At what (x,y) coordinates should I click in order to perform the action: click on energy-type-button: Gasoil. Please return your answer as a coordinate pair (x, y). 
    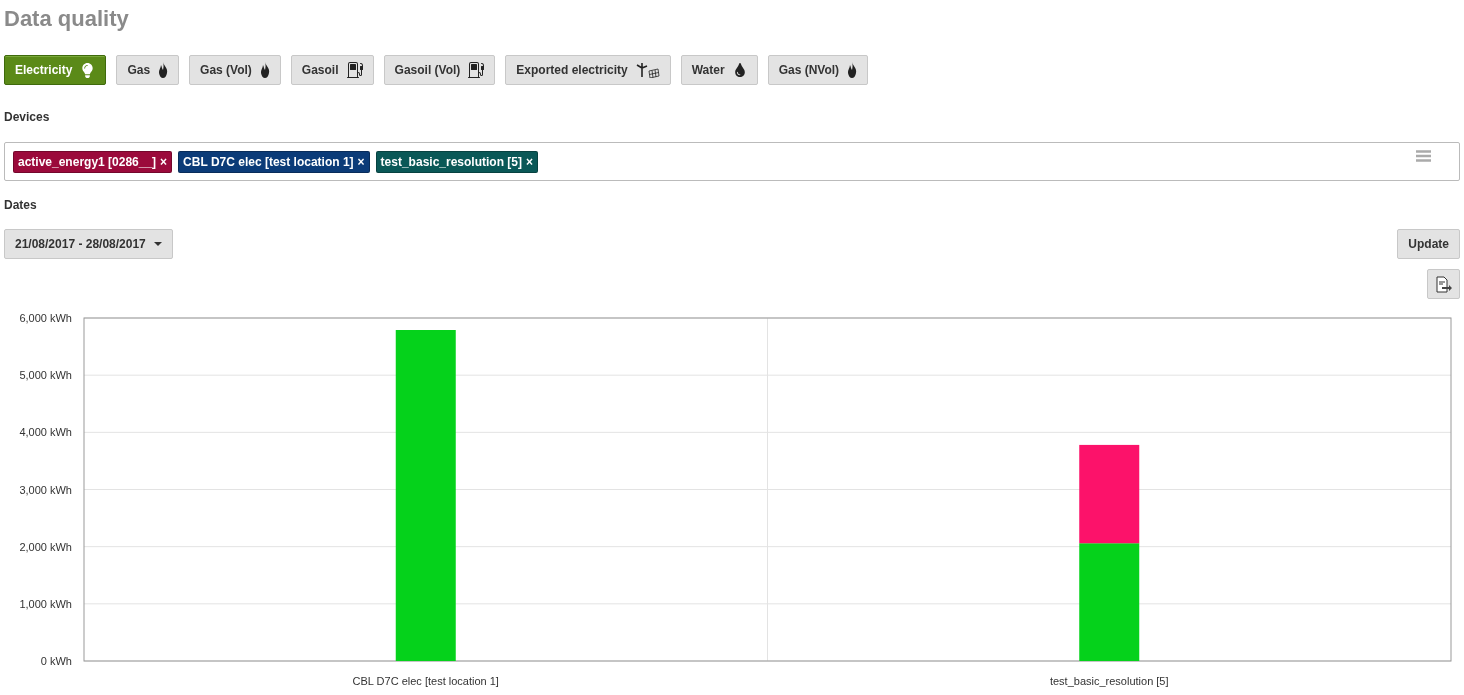
    Looking at the image, I should click on (332, 70).